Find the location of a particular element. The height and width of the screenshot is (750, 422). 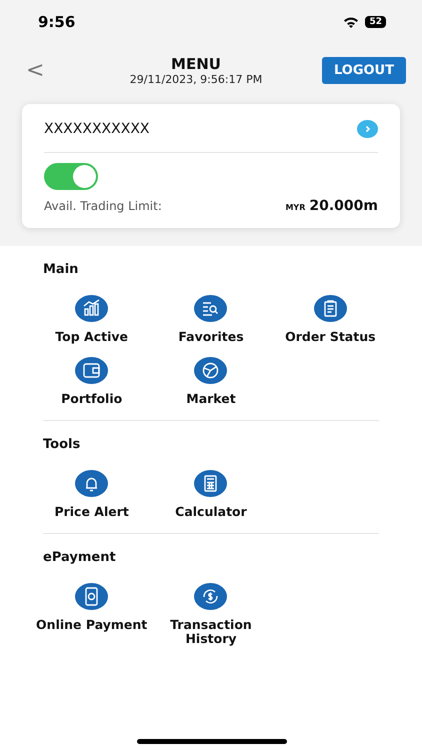

menu-item: Order Status is located at coordinates (330, 319).